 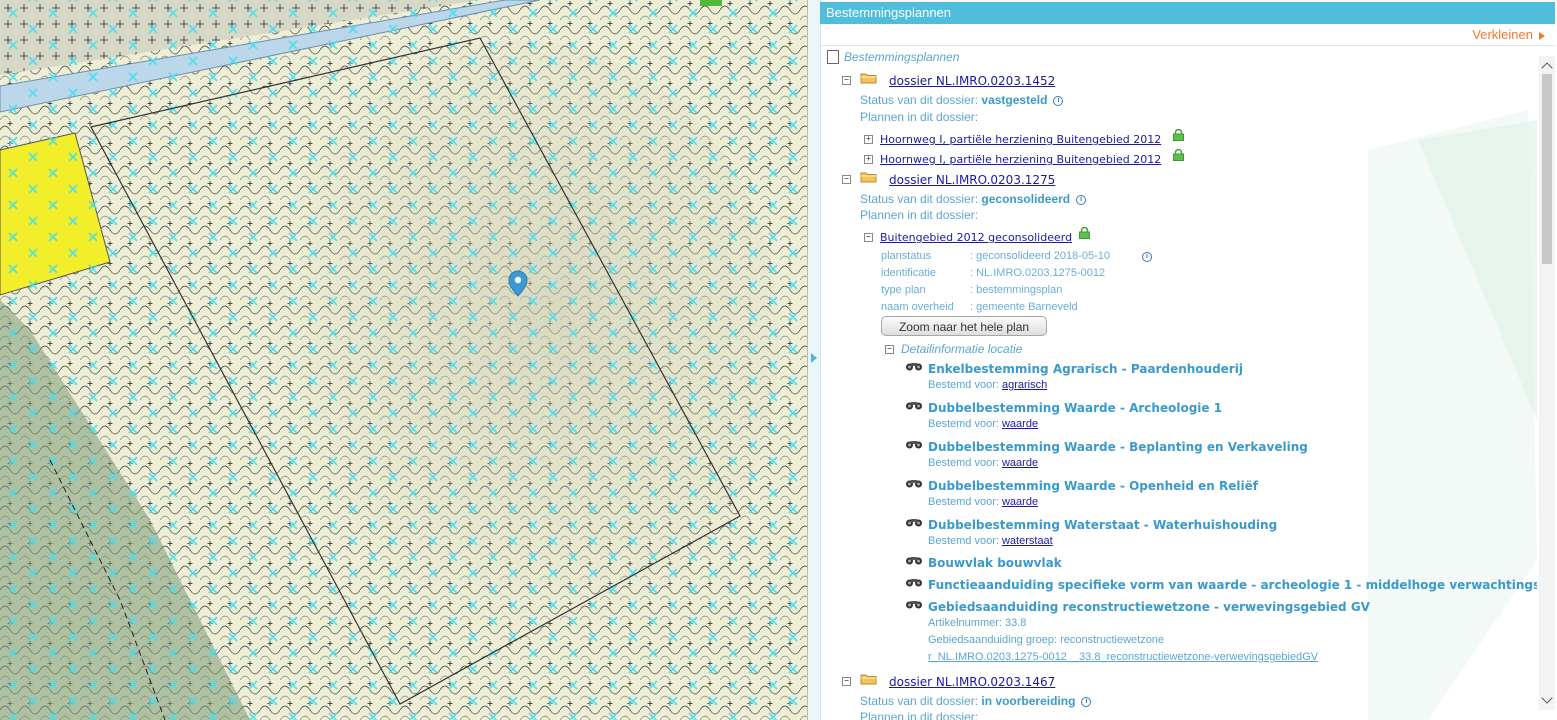 I want to click on scrollbar-thumb, so click(x=1547, y=169).